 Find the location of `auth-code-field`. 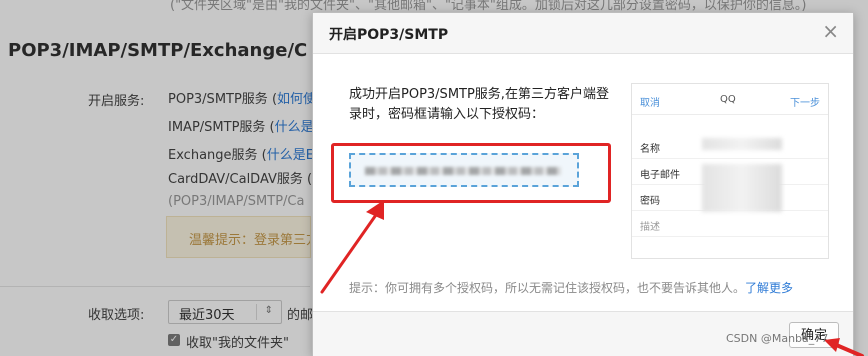

auth-code-field is located at coordinates (464, 170).